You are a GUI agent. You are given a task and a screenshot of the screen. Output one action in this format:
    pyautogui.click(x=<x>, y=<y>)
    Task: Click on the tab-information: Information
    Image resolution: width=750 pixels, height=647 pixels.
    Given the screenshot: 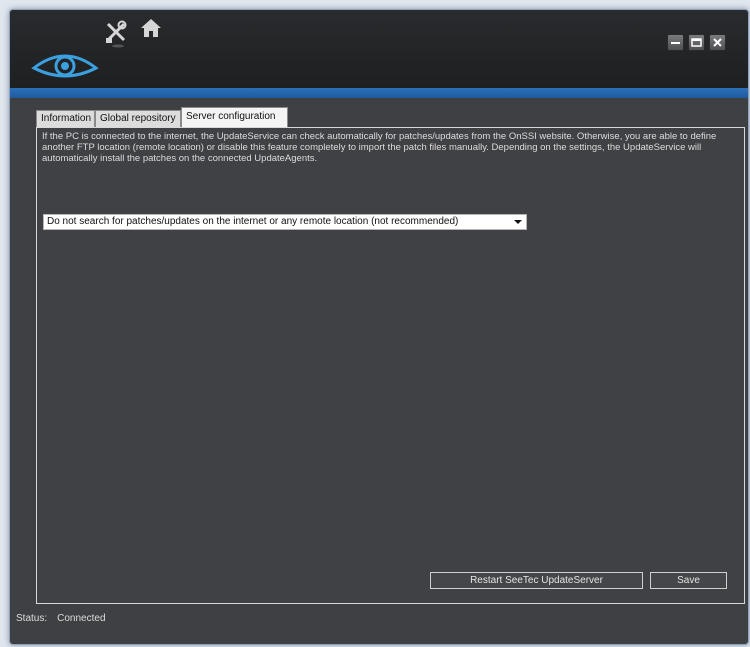 What is the action you would take?
    pyautogui.click(x=65, y=118)
    